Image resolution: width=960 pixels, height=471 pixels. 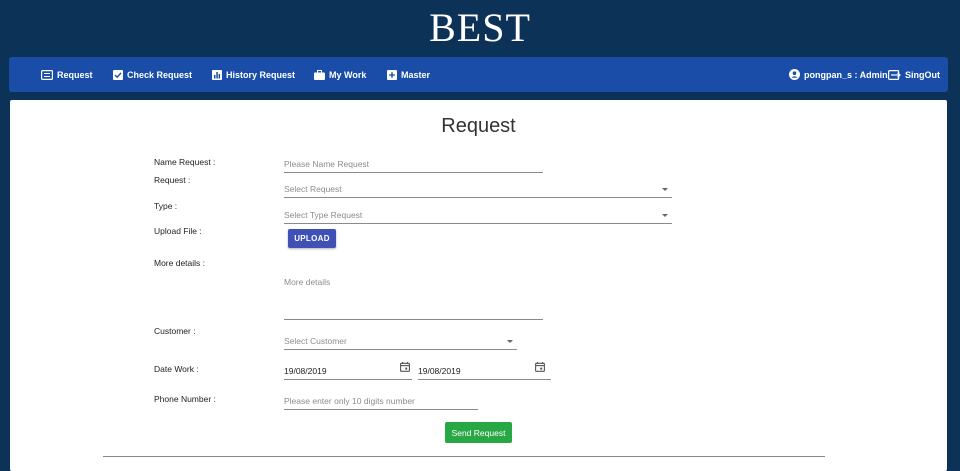 What do you see at coordinates (323, 215) in the screenshot?
I see `type-select-placeholder: Select Type Request` at bounding box center [323, 215].